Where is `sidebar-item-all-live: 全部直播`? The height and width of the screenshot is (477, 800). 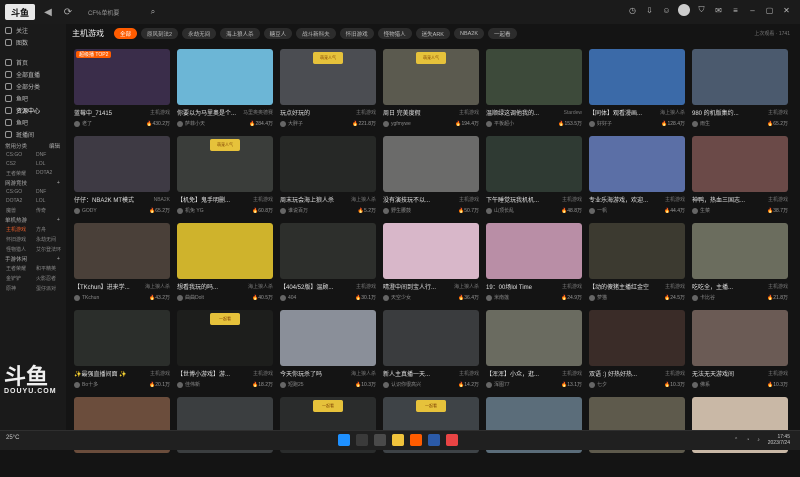 sidebar-item-all-live: 全部直播 is located at coordinates (33, 74).